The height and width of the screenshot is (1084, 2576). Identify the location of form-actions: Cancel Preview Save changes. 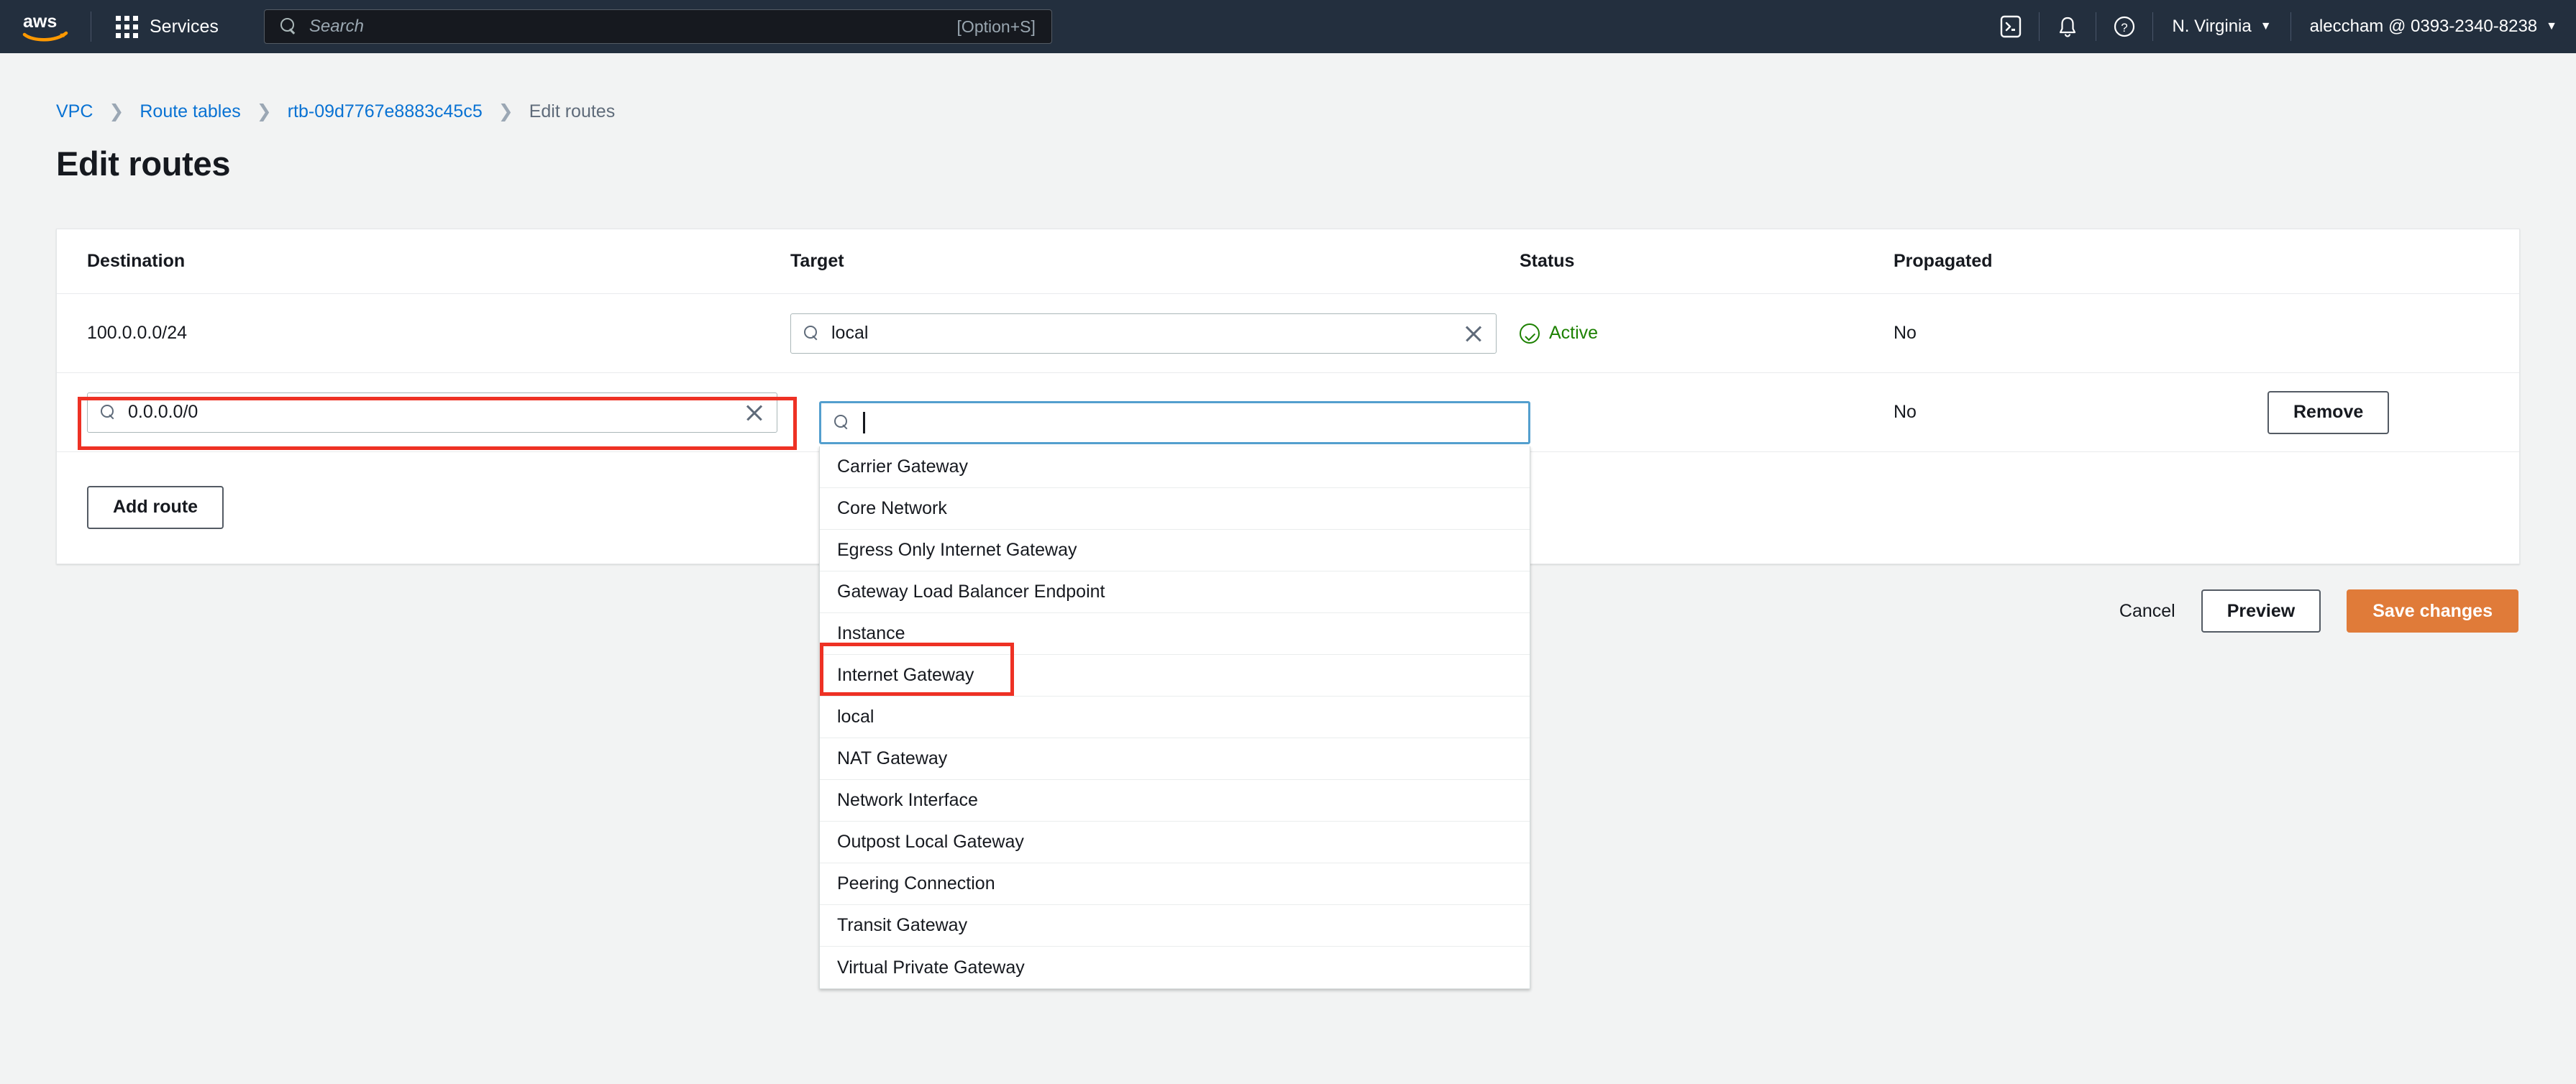
(2318, 611).